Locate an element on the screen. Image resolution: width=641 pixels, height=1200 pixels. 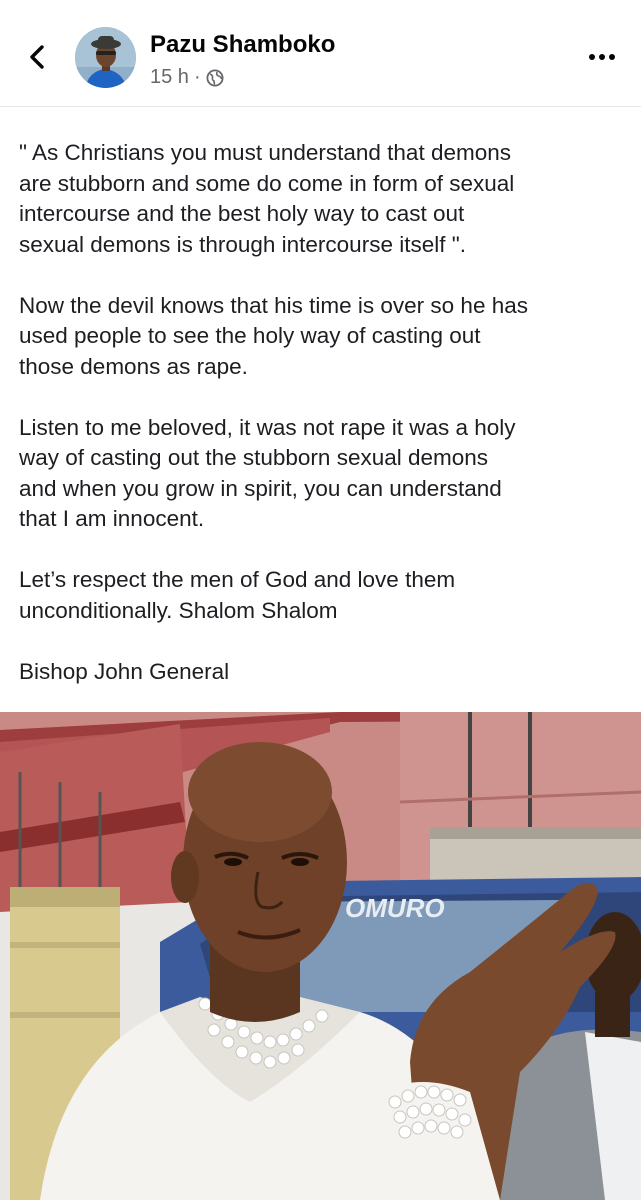
post-paragraph: Bishop John General is located at coordinates (124, 671).